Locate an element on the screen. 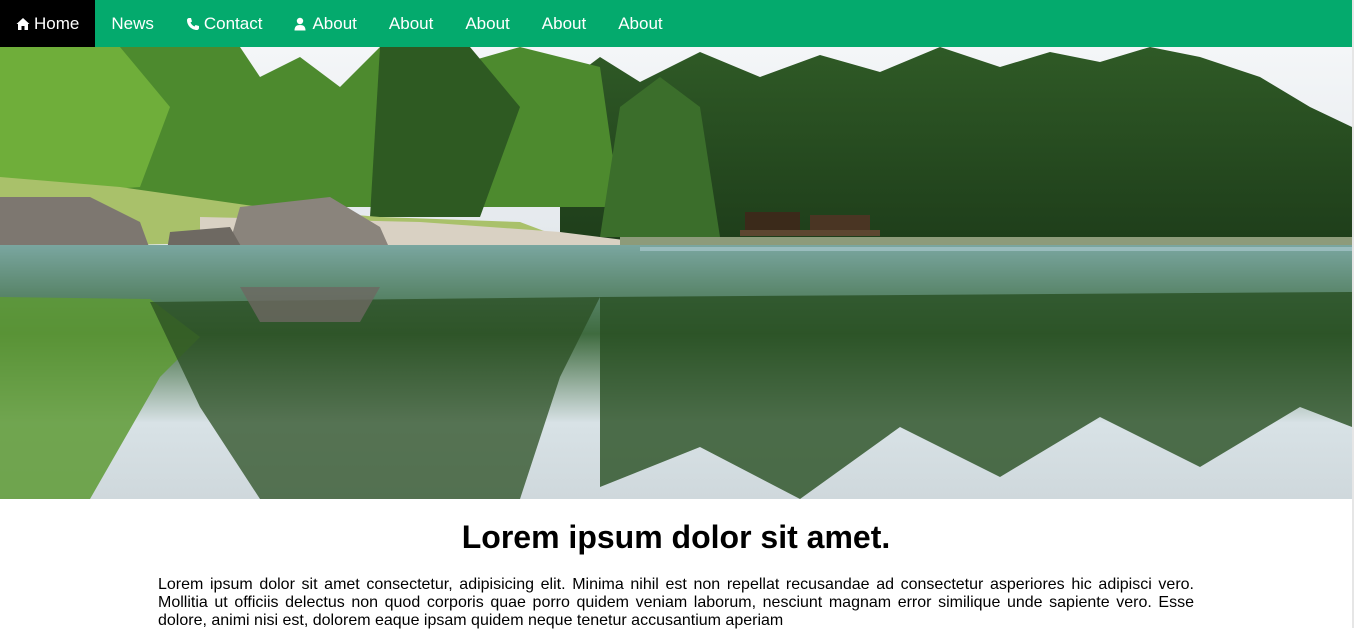  phone-icon is located at coordinates (193, 24).